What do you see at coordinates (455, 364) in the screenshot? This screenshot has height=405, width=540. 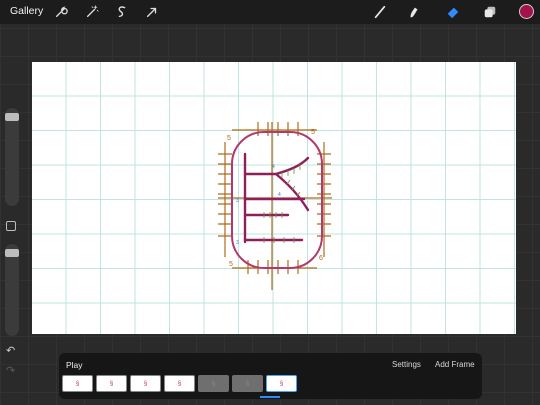 I see `add-frame-button: Add Frame` at bounding box center [455, 364].